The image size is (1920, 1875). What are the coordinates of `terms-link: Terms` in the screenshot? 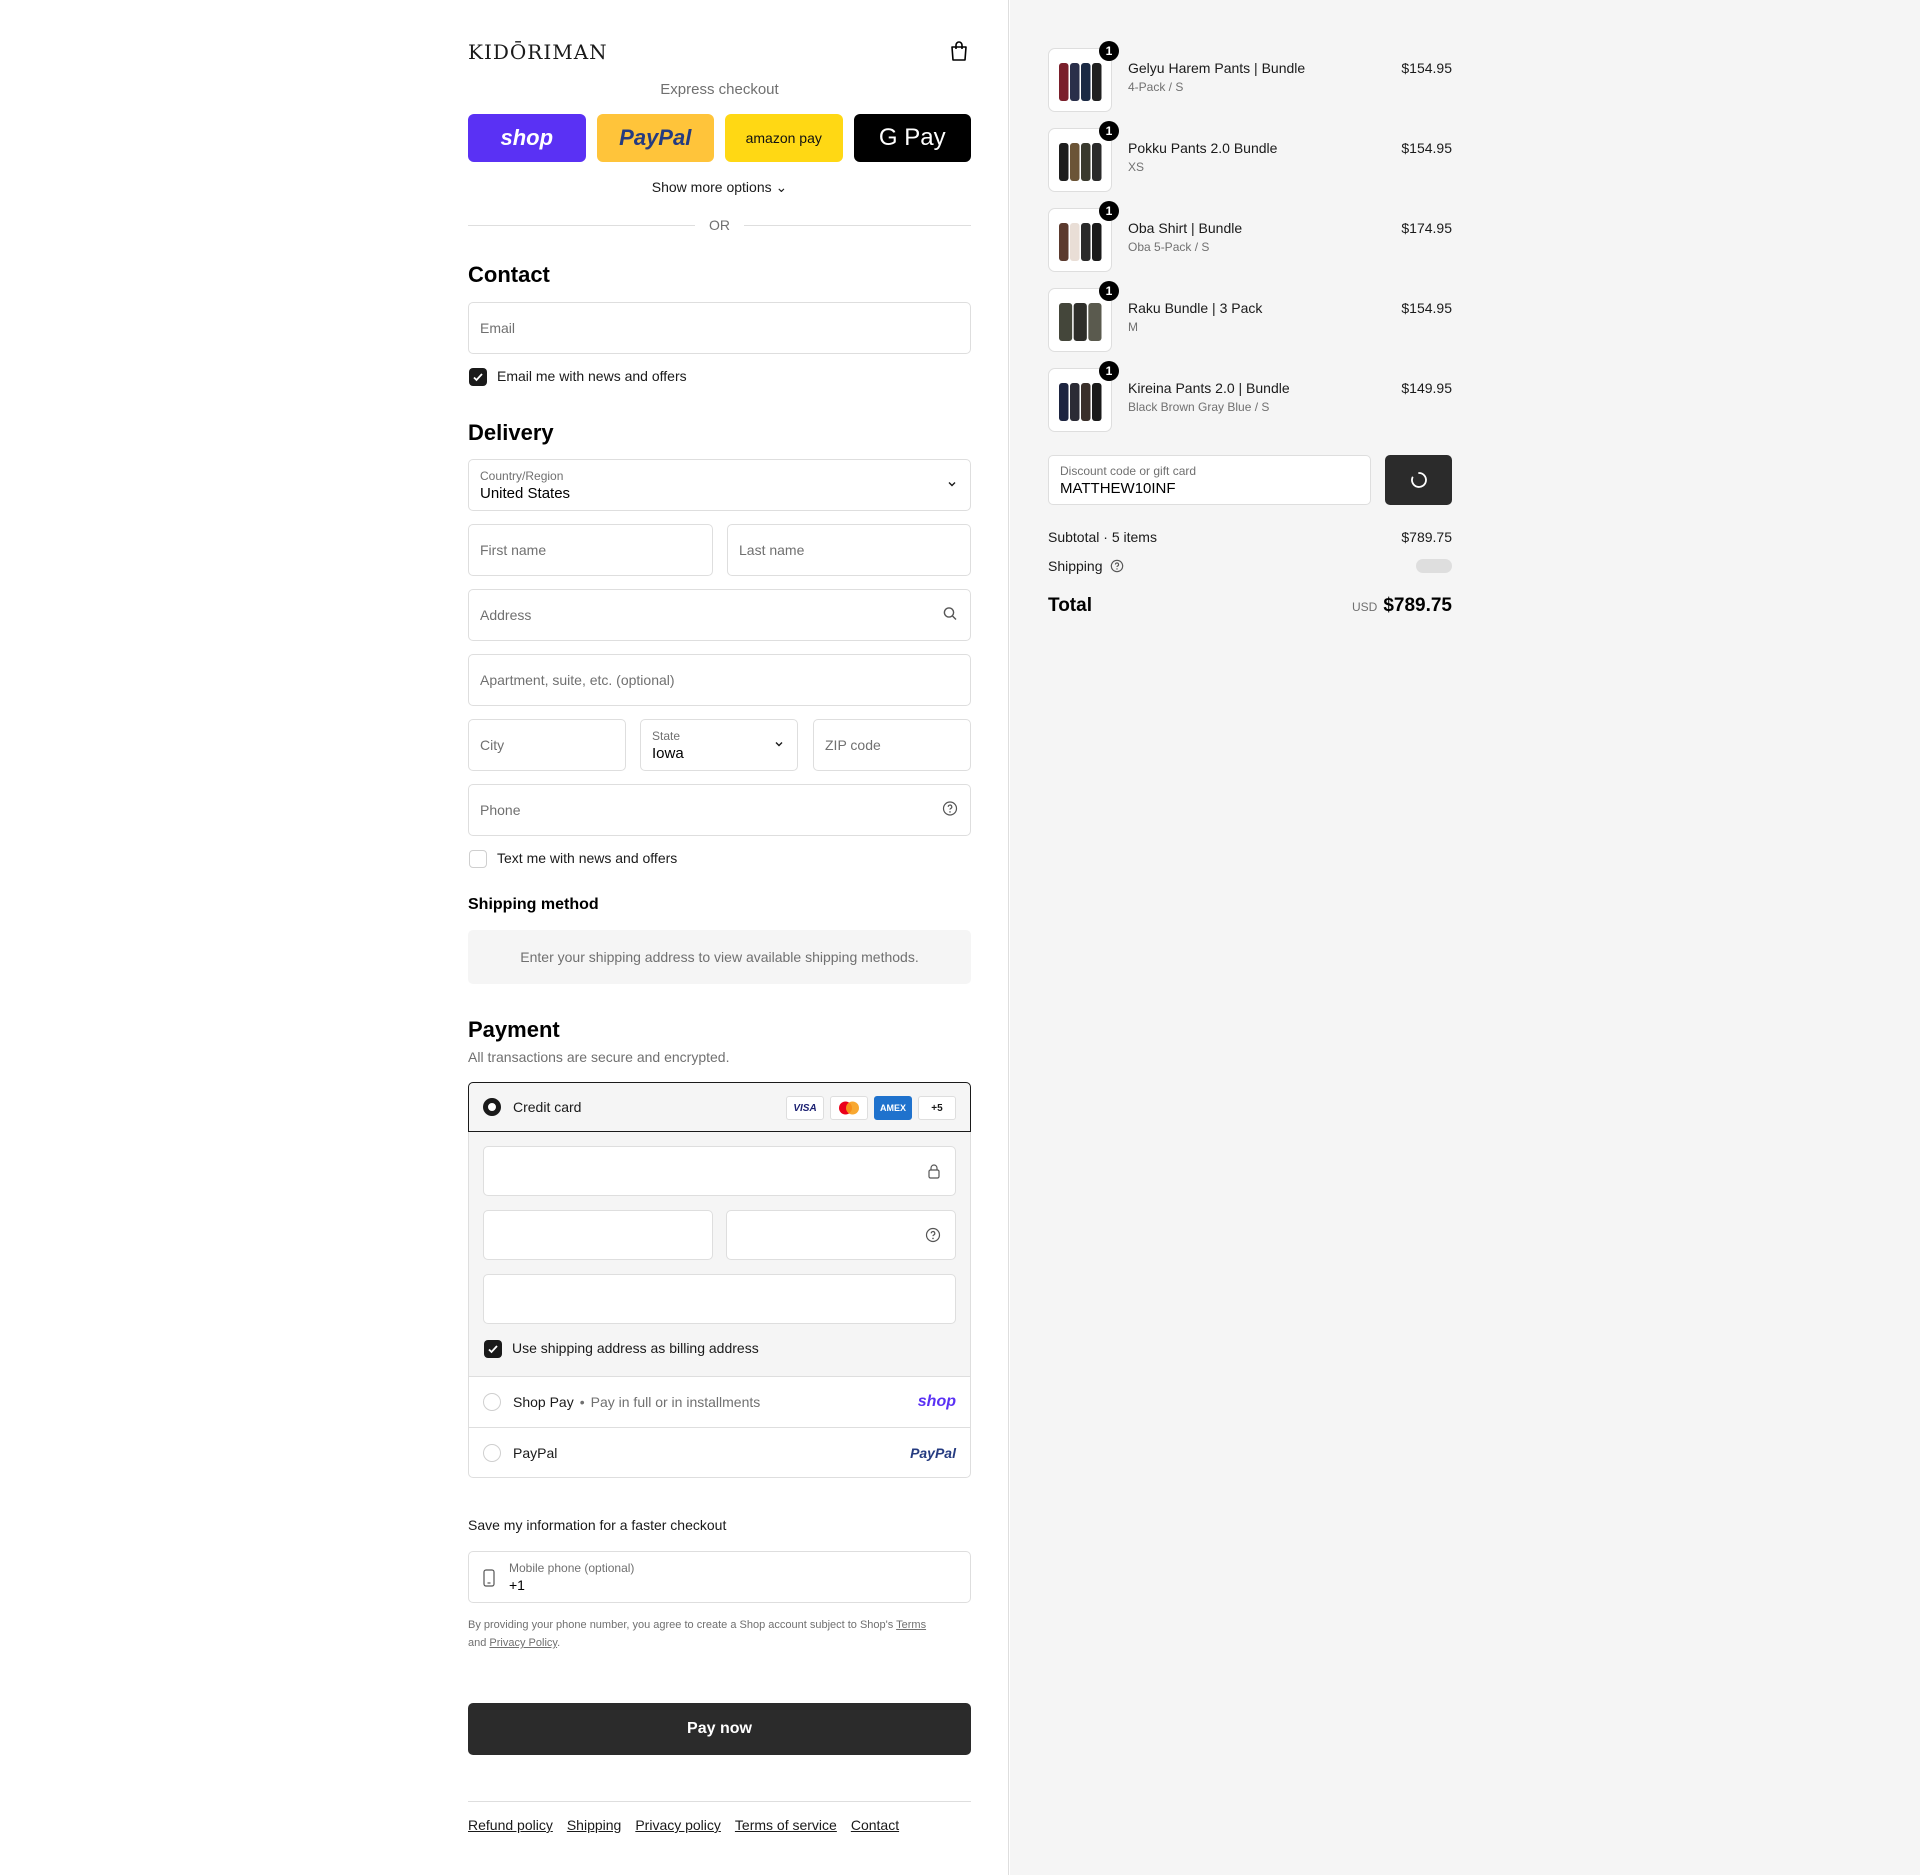 It's located at (911, 1625).